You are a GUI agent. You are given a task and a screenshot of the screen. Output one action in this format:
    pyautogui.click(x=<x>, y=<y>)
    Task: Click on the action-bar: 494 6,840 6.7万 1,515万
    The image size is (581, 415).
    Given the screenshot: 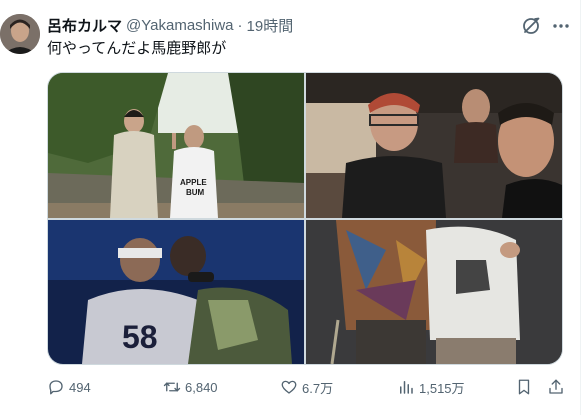 What is the action you would take?
    pyautogui.click(x=307, y=387)
    